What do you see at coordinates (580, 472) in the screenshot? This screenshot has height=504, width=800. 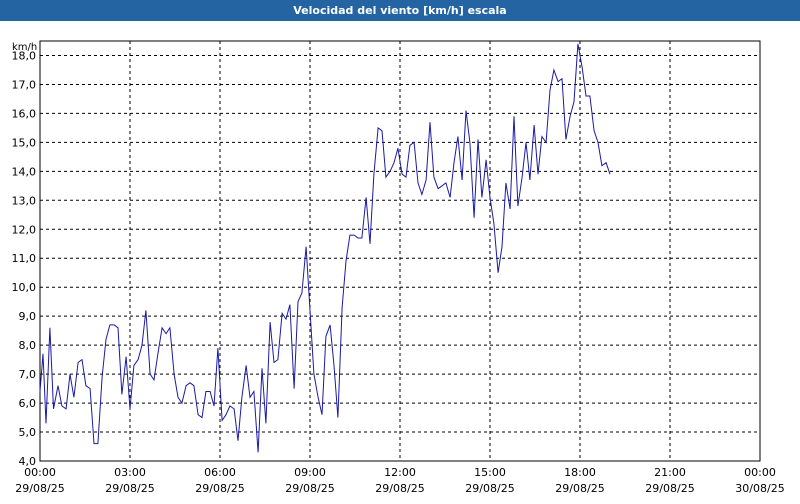 I see `x-tick-time-label: 18:00` at bounding box center [580, 472].